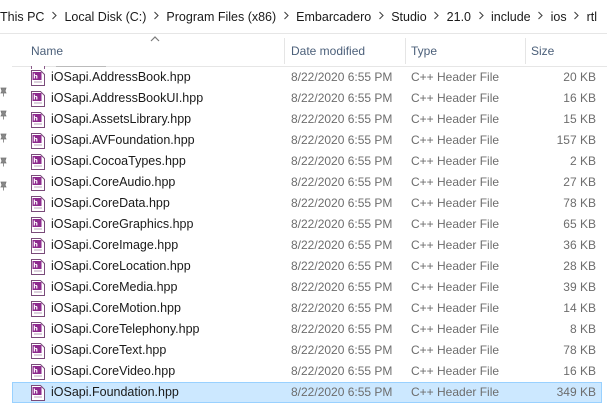 Image resolution: width=607 pixels, height=411 pixels. What do you see at coordinates (127, 98) in the screenshot?
I see `file-name: iOSapi.AddressBookUI.hpp` at bounding box center [127, 98].